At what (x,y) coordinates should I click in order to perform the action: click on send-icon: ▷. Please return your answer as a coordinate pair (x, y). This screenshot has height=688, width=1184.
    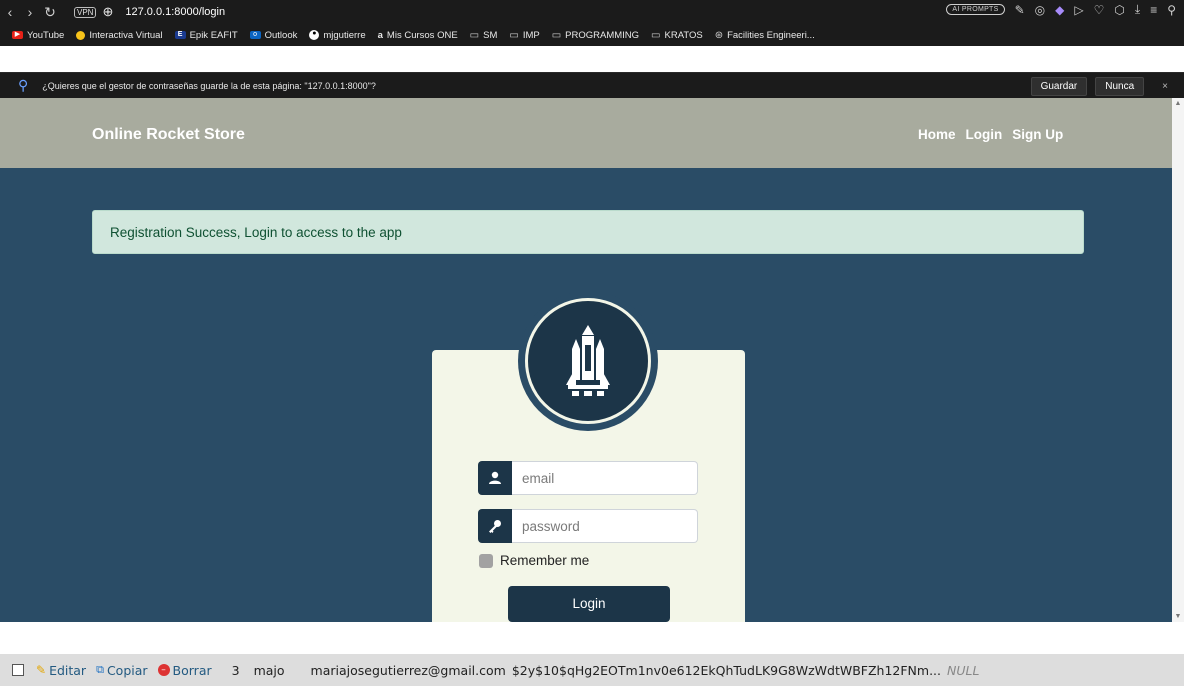
    Looking at the image, I should click on (1078, 10).